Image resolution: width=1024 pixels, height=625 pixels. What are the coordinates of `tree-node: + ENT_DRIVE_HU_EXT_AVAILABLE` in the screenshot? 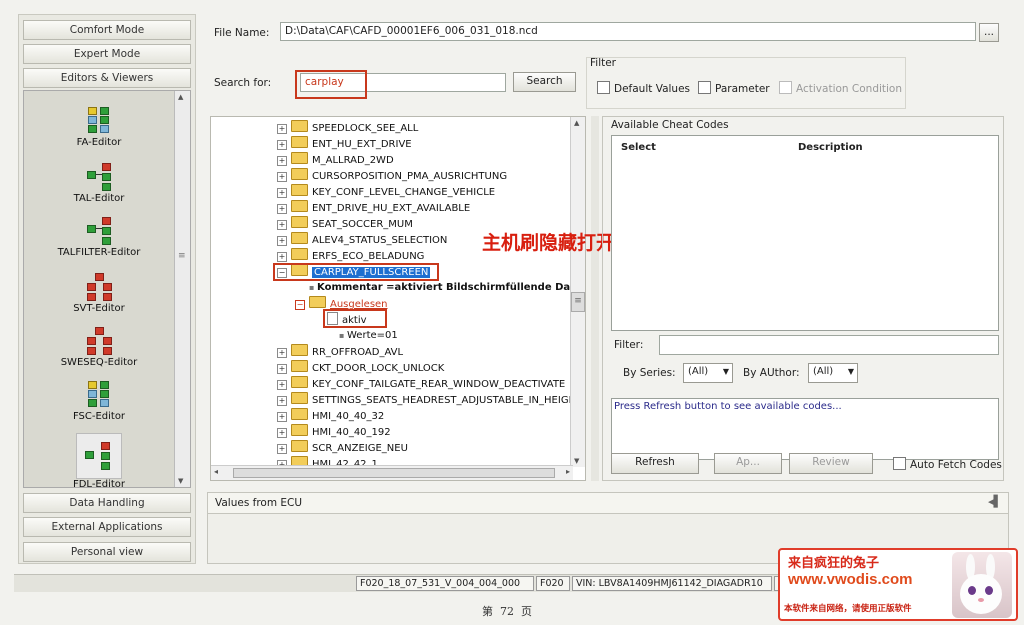 It's located at (373, 207).